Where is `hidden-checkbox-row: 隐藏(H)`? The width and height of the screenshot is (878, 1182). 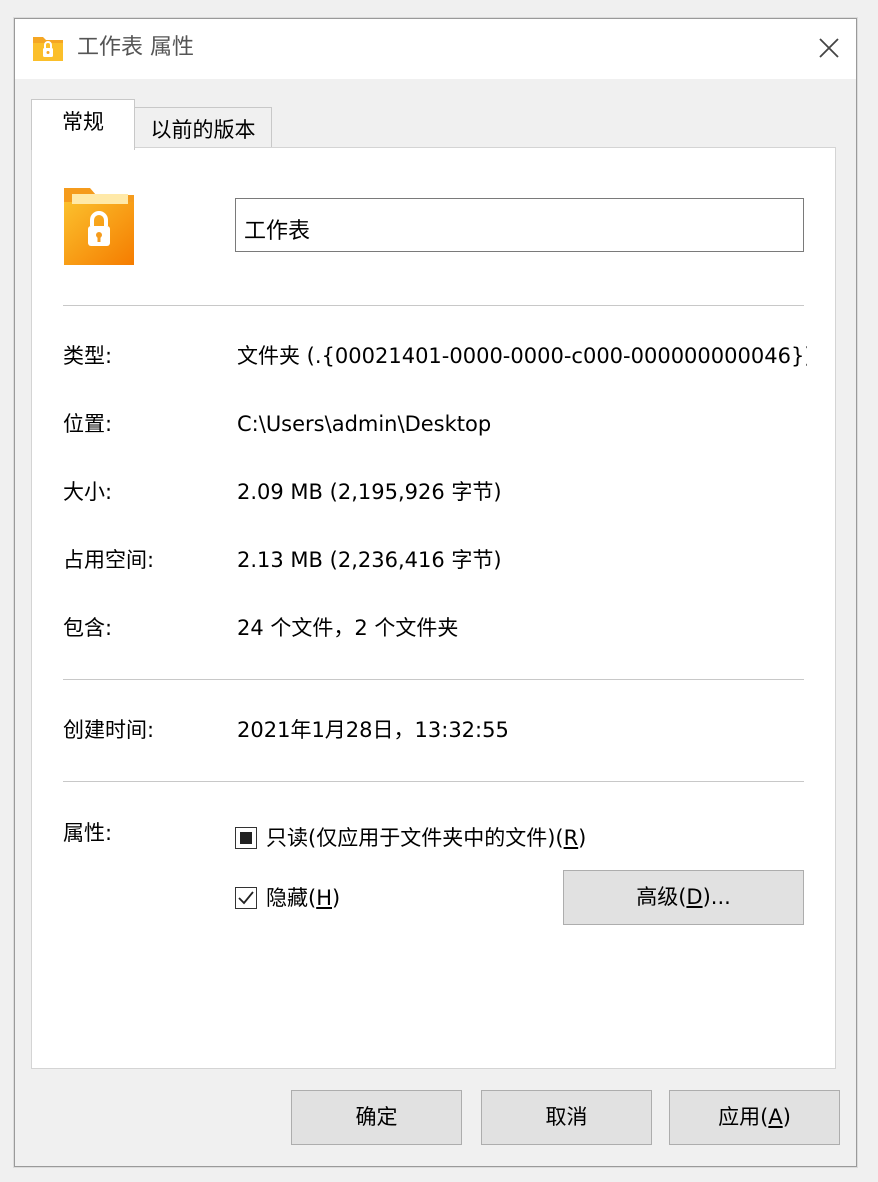
hidden-checkbox-row: 隐藏(H) is located at coordinates (310, 898).